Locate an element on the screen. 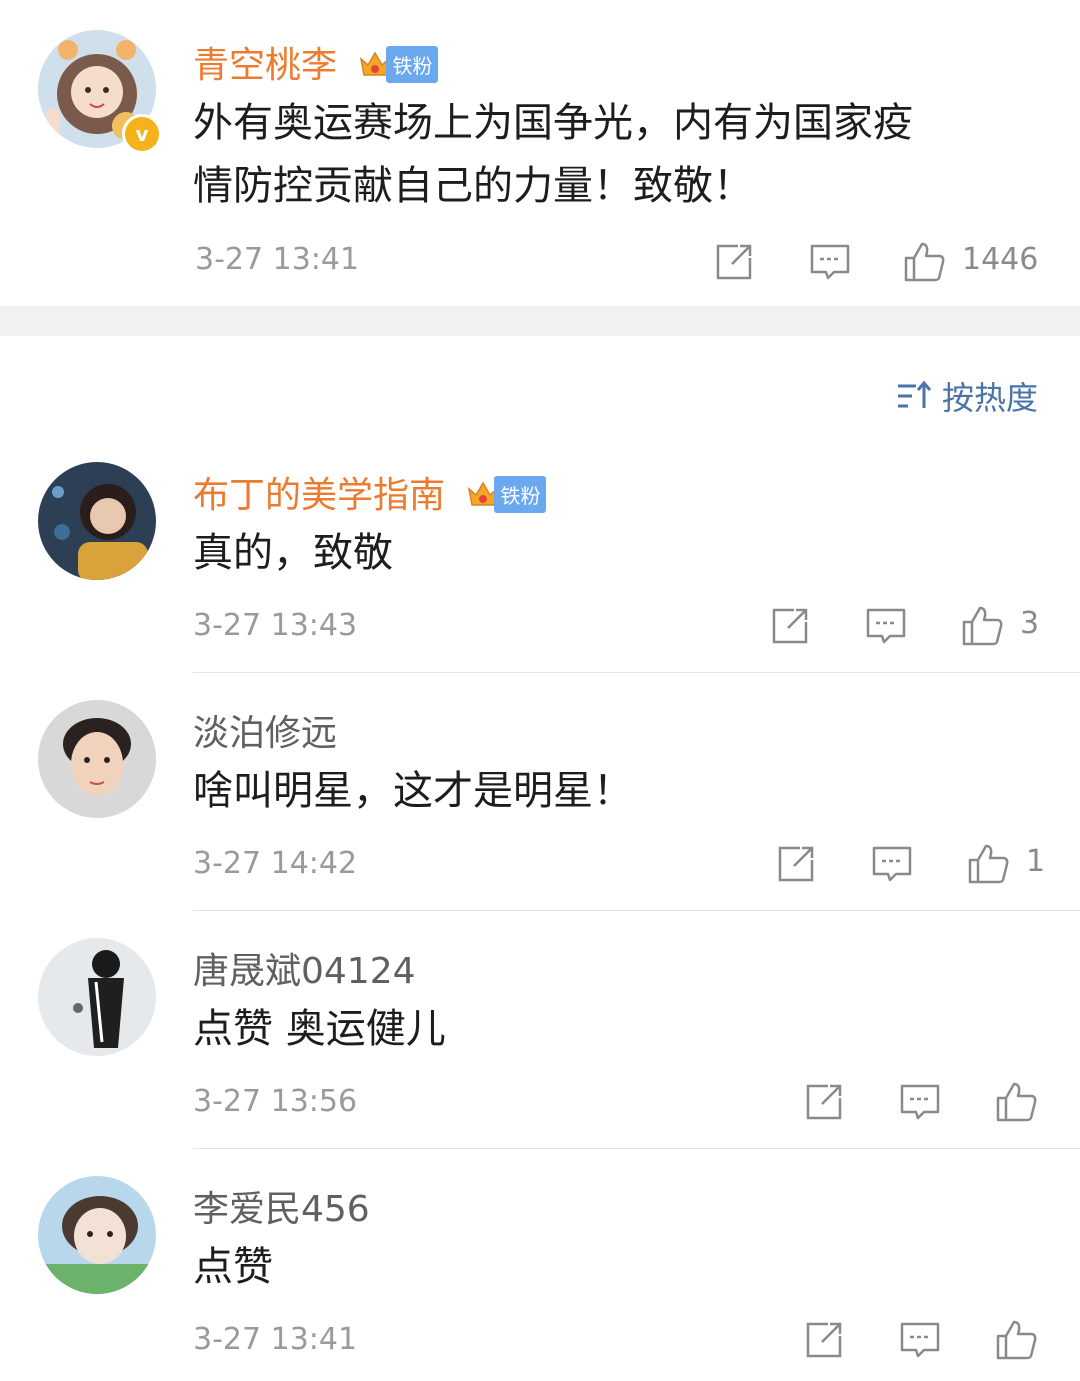 This screenshot has height=1381, width=1080. post-username: 青空桃李 铁粉 is located at coordinates (316, 62).